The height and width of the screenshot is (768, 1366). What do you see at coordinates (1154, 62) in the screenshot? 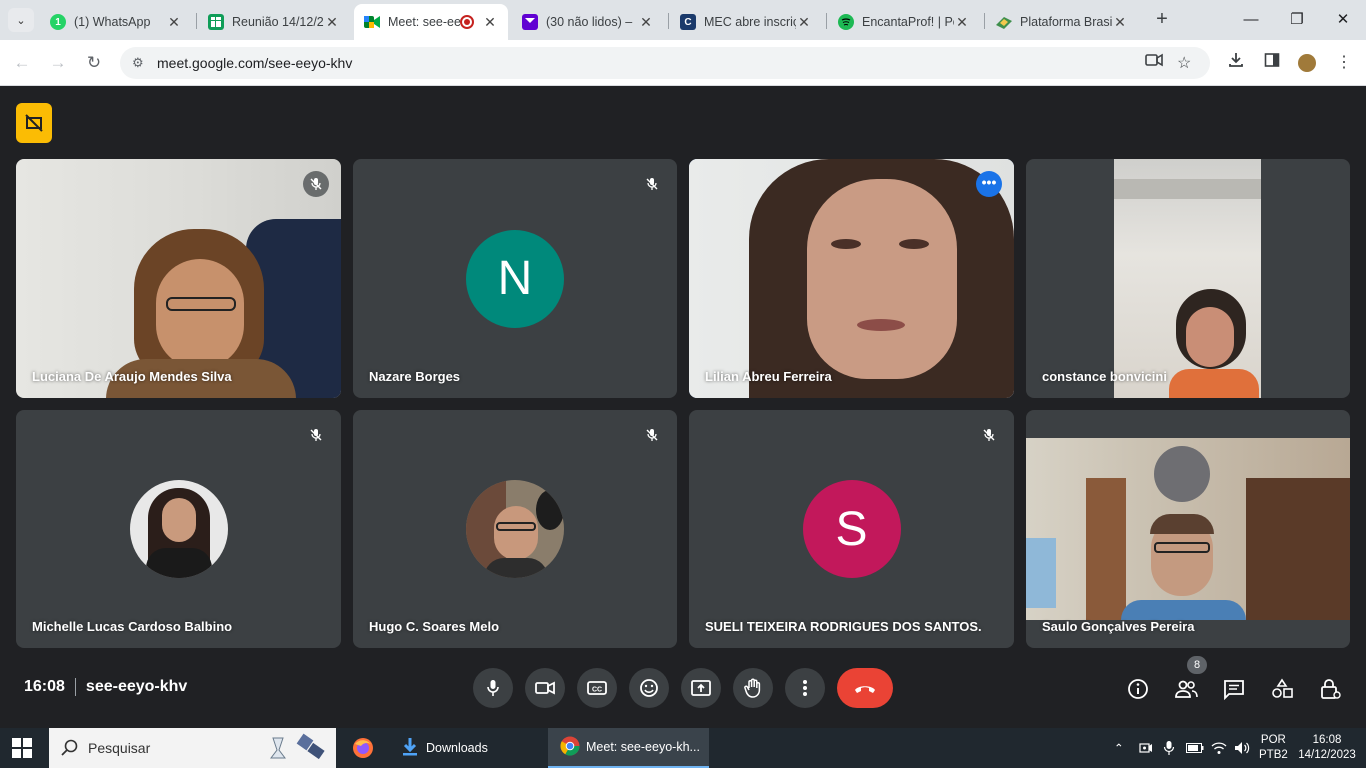
I see `camera-in-use-icon` at bounding box center [1154, 62].